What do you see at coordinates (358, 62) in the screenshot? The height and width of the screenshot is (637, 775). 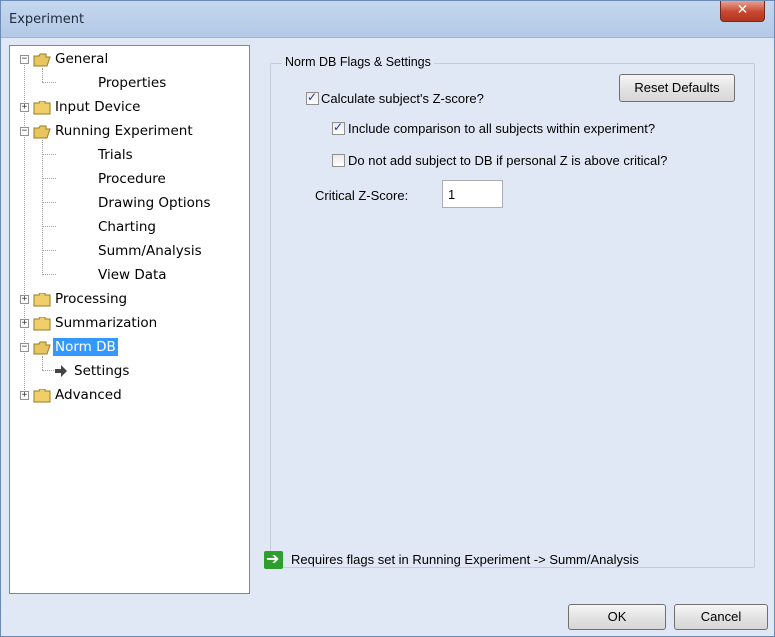 I see `group-title: Norm DB Flags & Settings` at bounding box center [358, 62].